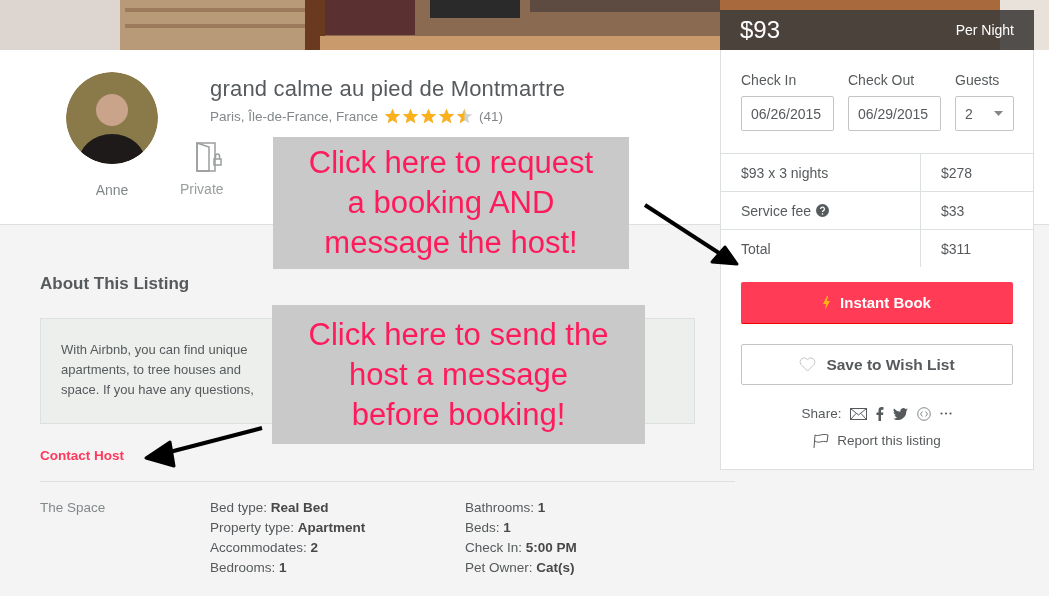 The height and width of the screenshot is (596, 1049). Describe the element at coordinates (889, 440) in the screenshot. I see `report-link: Report this listing` at that location.